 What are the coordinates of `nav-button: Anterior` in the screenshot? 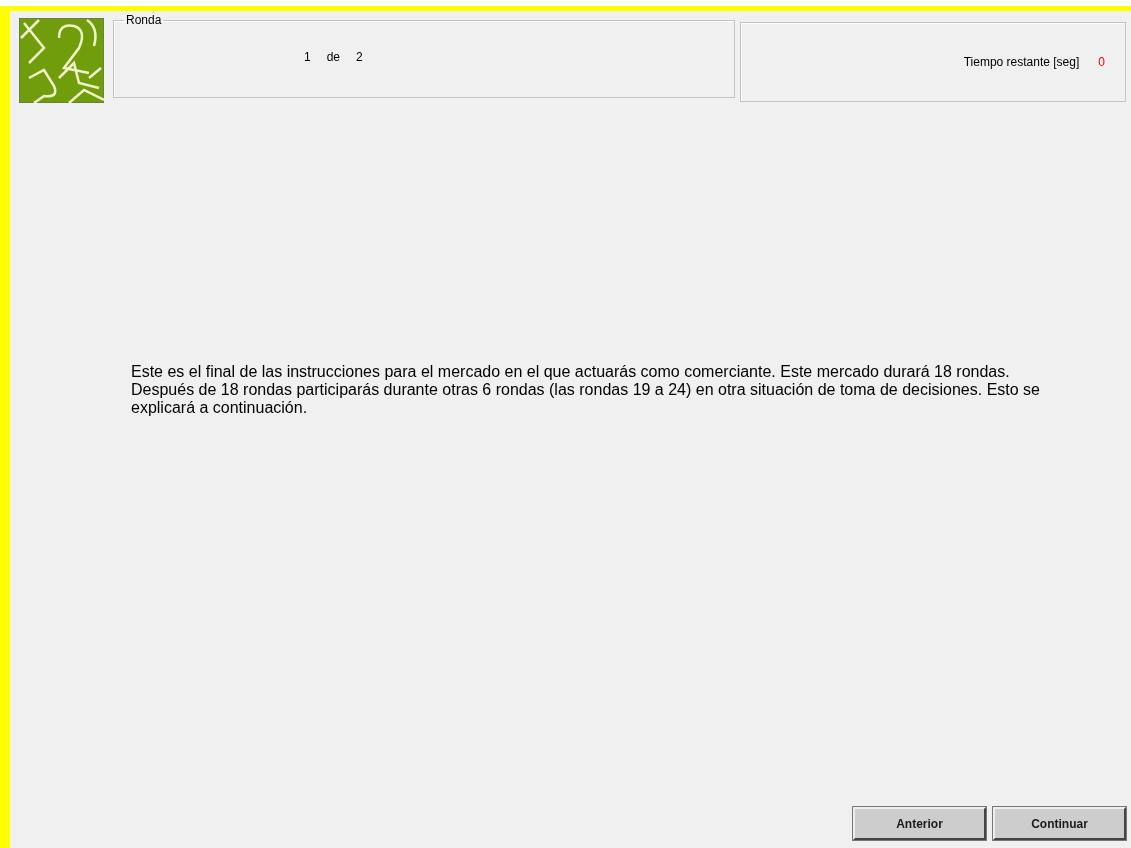 It's located at (919, 823).